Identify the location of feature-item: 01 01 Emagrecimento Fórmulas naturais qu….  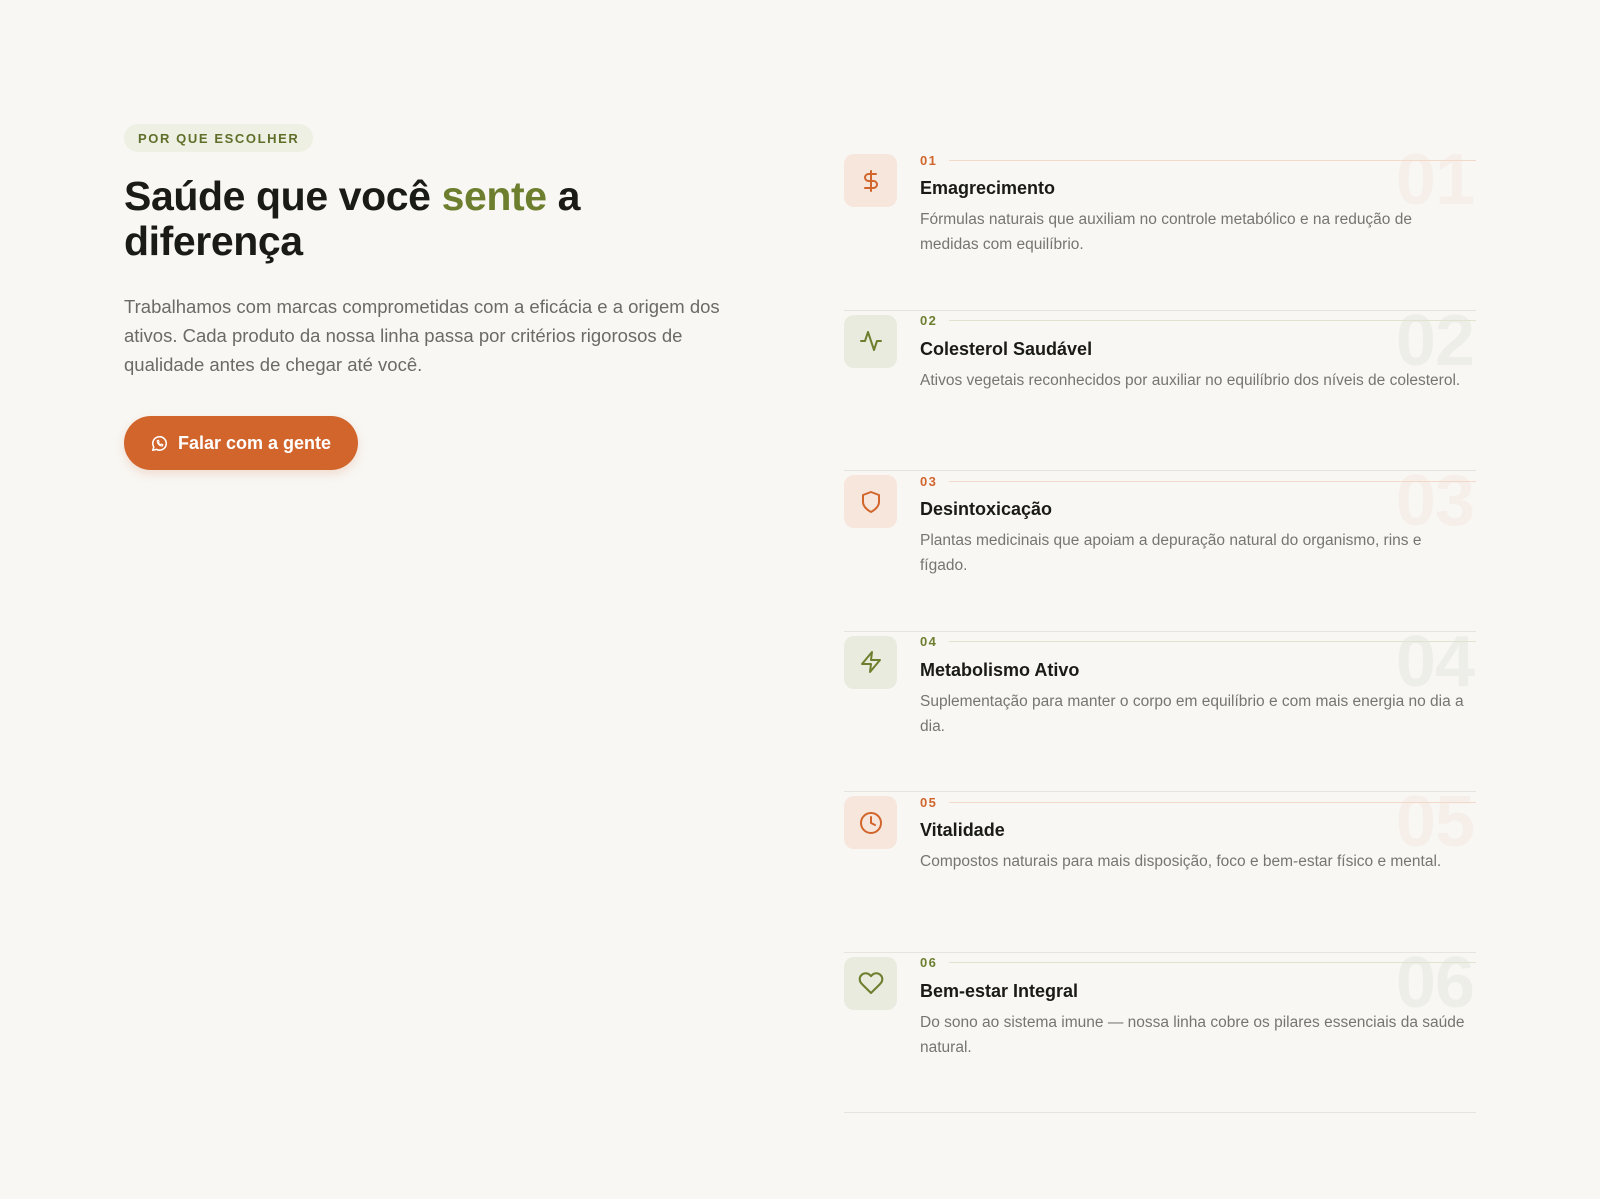
(1160, 227).